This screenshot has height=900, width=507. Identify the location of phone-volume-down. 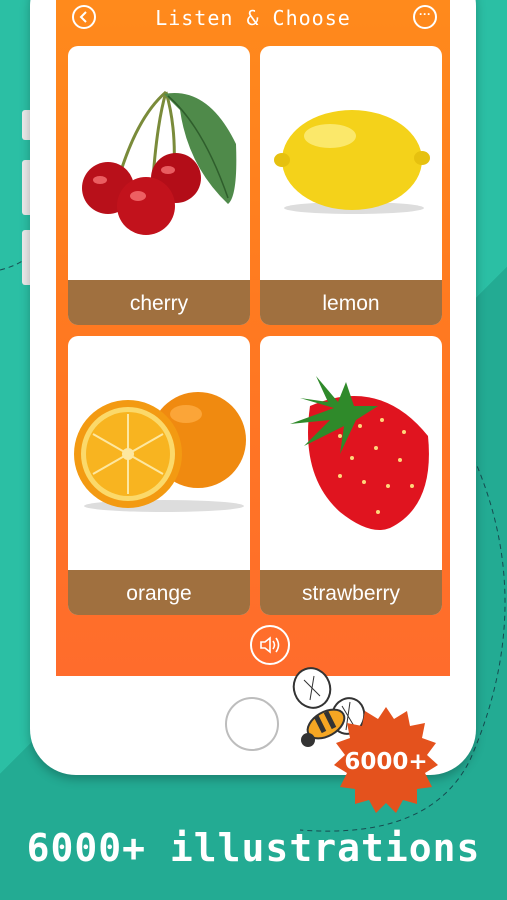
(26, 257).